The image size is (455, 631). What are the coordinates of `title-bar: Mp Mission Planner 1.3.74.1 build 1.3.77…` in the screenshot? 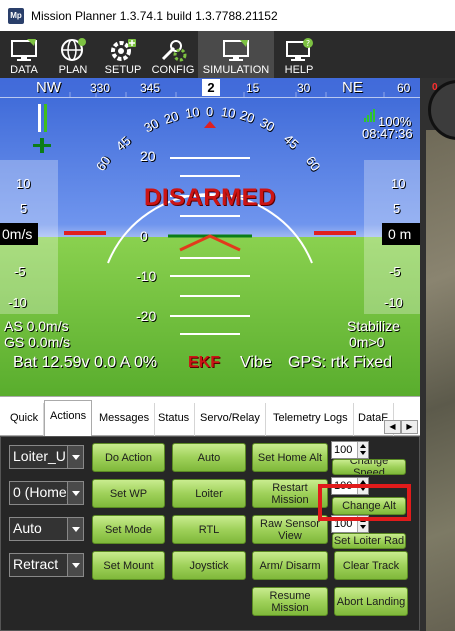 It's located at (227, 15).